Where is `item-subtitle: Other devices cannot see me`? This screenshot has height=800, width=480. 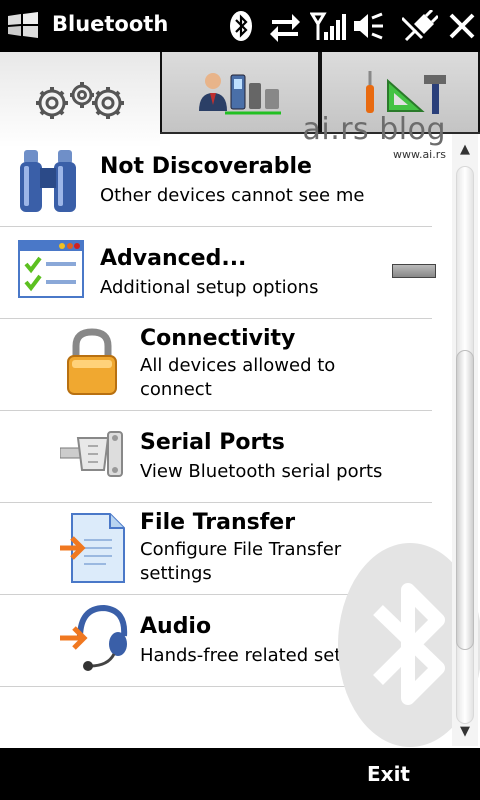
item-subtitle: Other devices cannot see me is located at coordinates (232, 195).